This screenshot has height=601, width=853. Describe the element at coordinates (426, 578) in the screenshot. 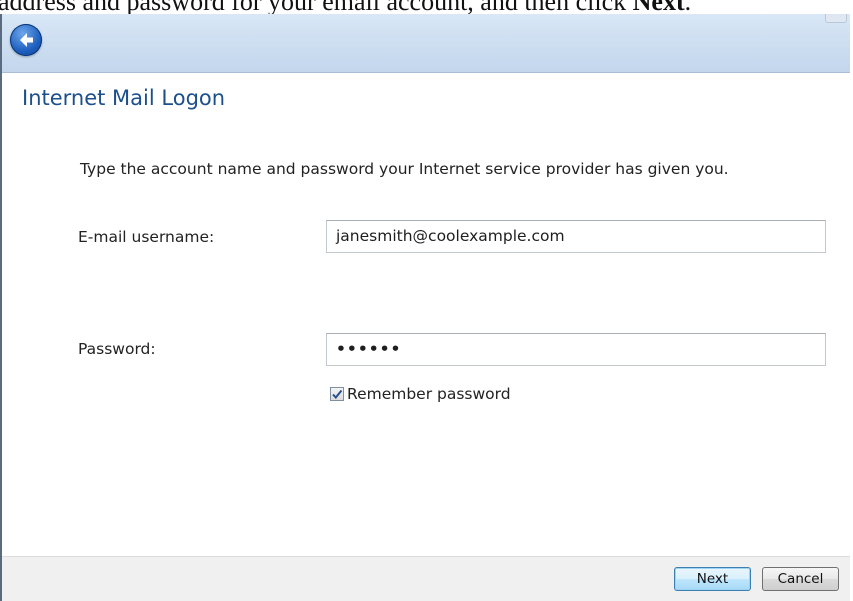

I see `dialog-footer: Next Cancel` at that location.